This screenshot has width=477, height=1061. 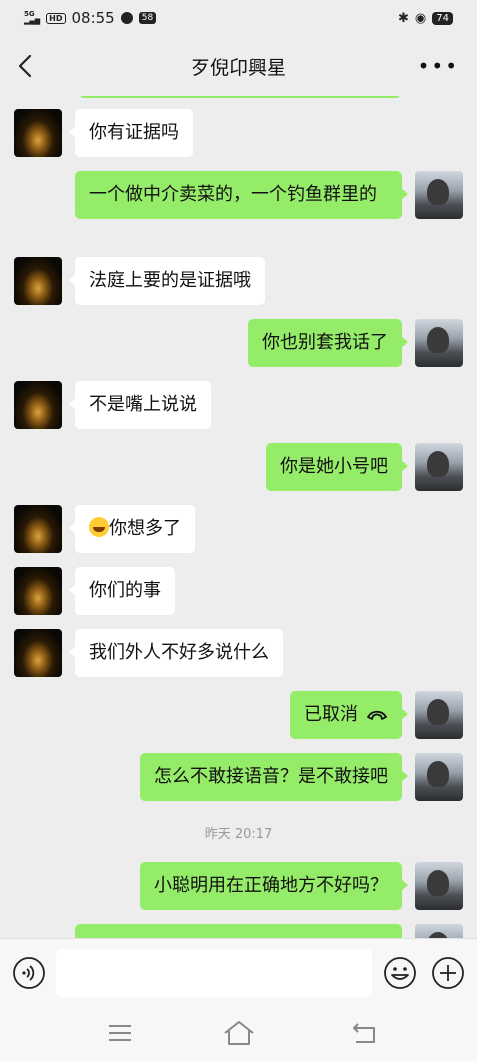 I want to click on voice-call-bubble: 已取消, so click(x=349, y=715).